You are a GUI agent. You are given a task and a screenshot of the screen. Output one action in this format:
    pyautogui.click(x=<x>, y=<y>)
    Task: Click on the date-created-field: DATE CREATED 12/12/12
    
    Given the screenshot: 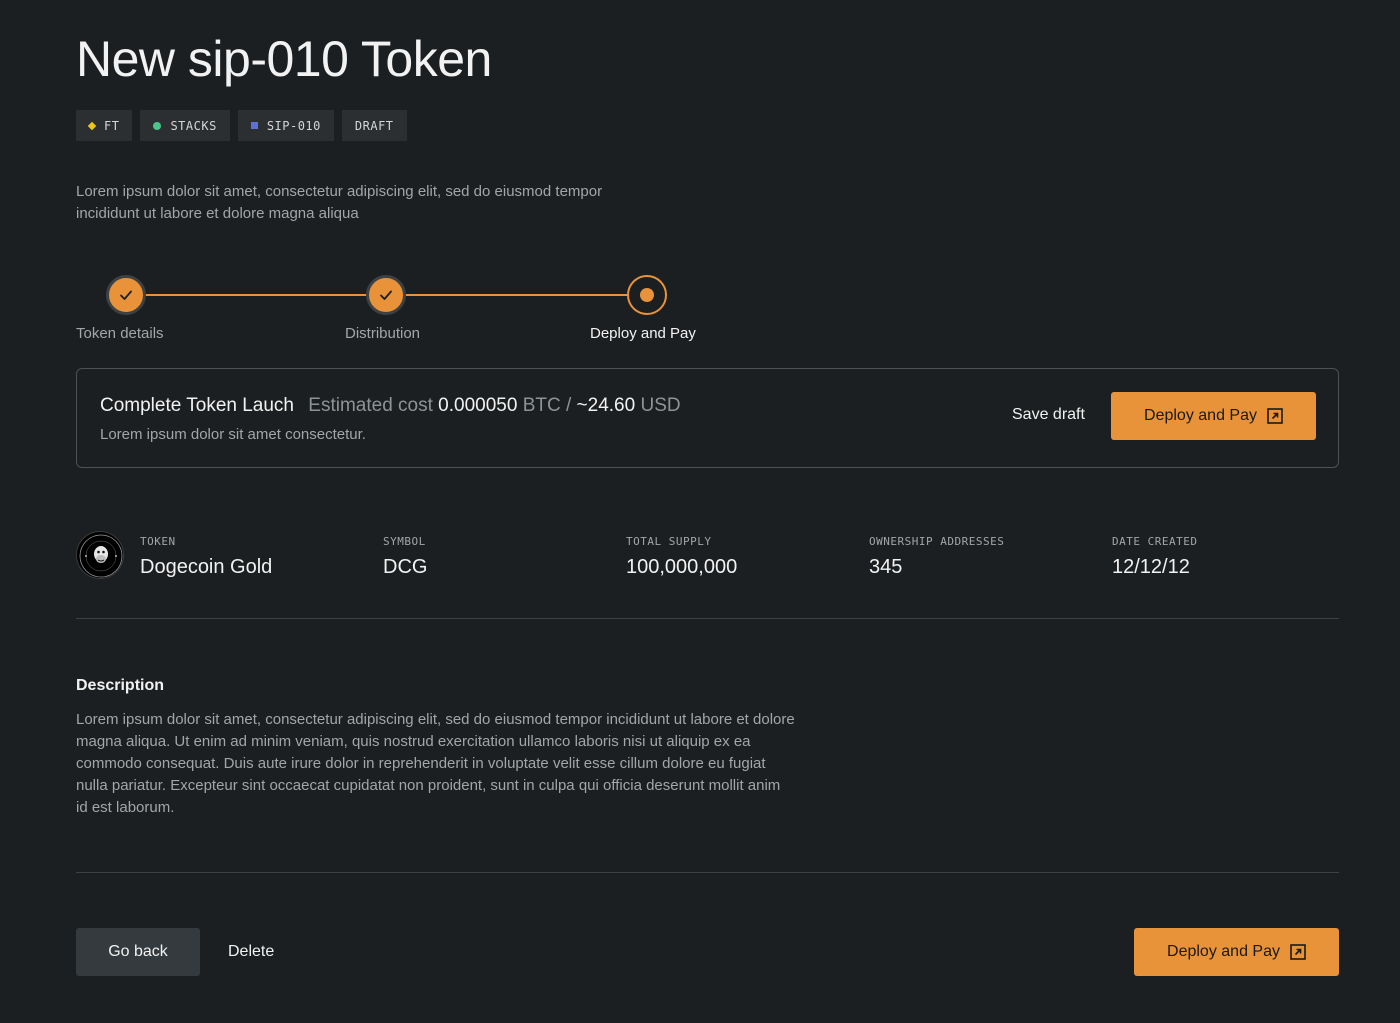 What is the action you would take?
    pyautogui.click(x=1154, y=557)
    